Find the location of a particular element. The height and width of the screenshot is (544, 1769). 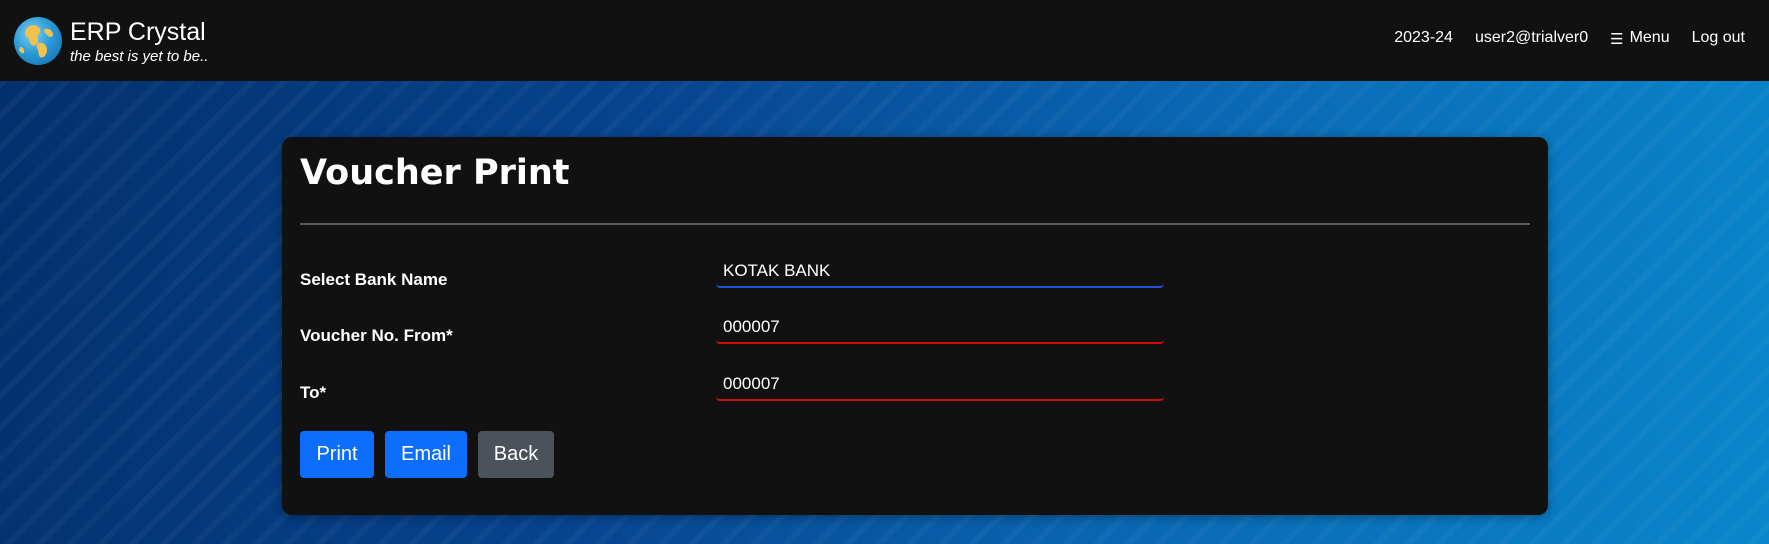

bank-name-label: Select Bank Name is located at coordinates (374, 279).